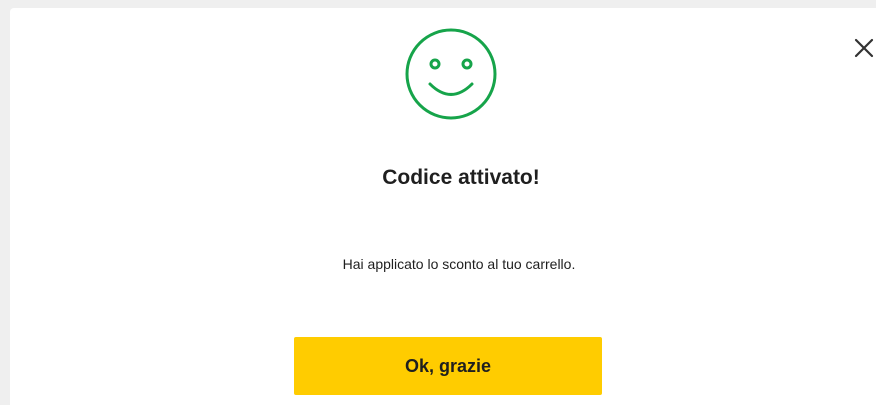 This screenshot has width=876, height=405. I want to click on close-button, so click(861, 50).